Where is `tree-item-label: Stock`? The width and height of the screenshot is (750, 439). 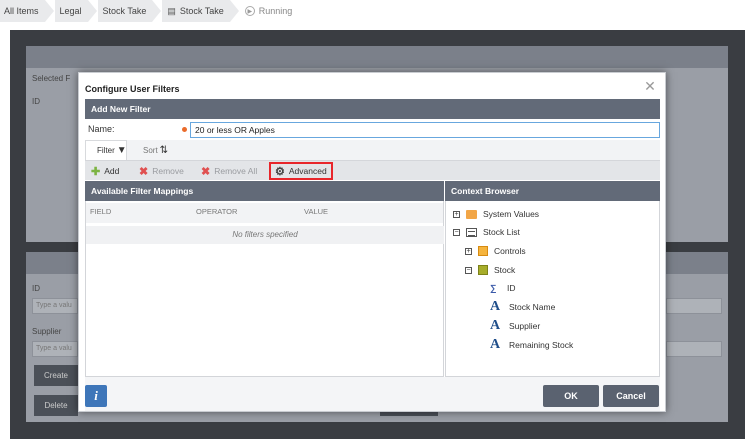 tree-item-label: Stock is located at coordinates (505, 270).